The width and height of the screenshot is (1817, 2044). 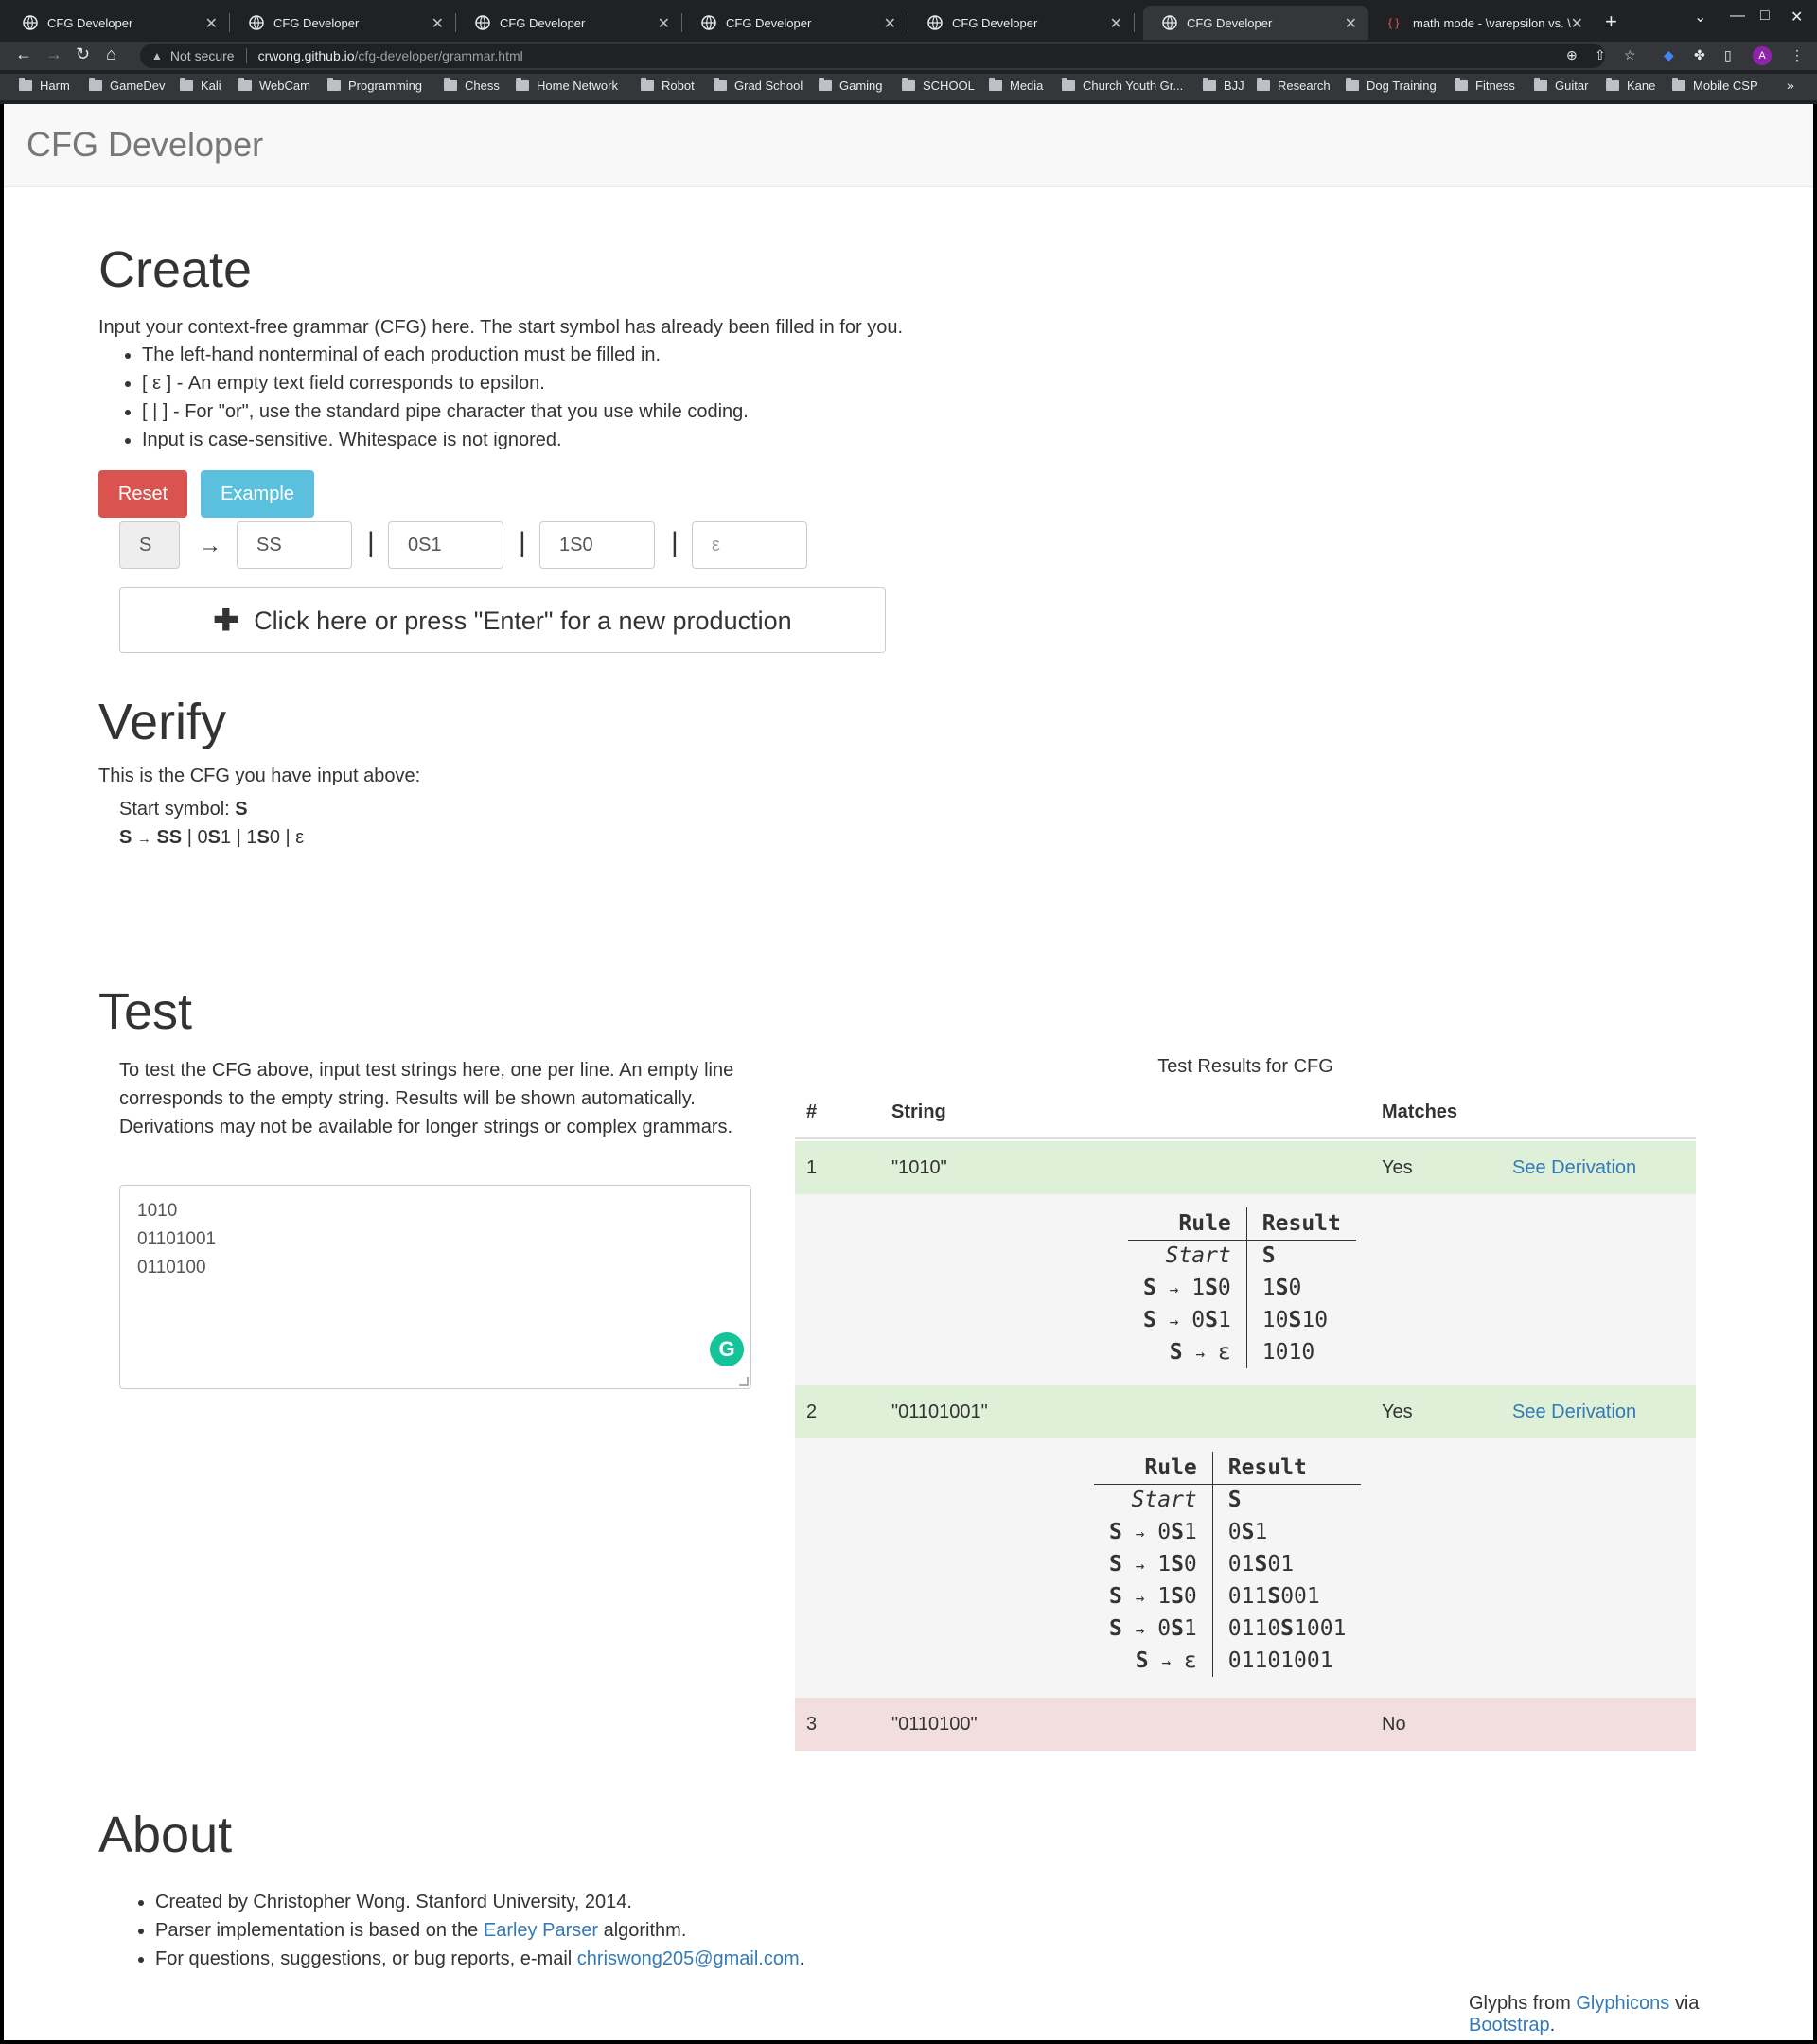 What do you see at coordinates (127, 85) in the screenshot?
I see `bookmark-folder: GameDev` at bounding box center [127, 85].